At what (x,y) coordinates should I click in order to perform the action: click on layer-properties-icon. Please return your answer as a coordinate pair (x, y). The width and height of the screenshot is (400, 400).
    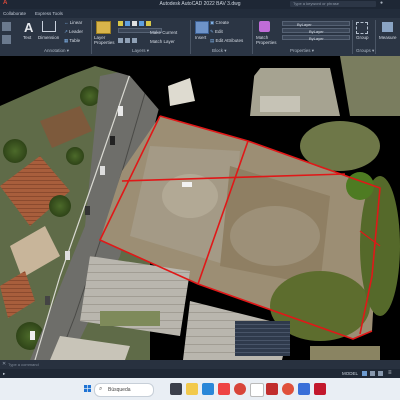
    Looking at the image, I should click on (103, 27).